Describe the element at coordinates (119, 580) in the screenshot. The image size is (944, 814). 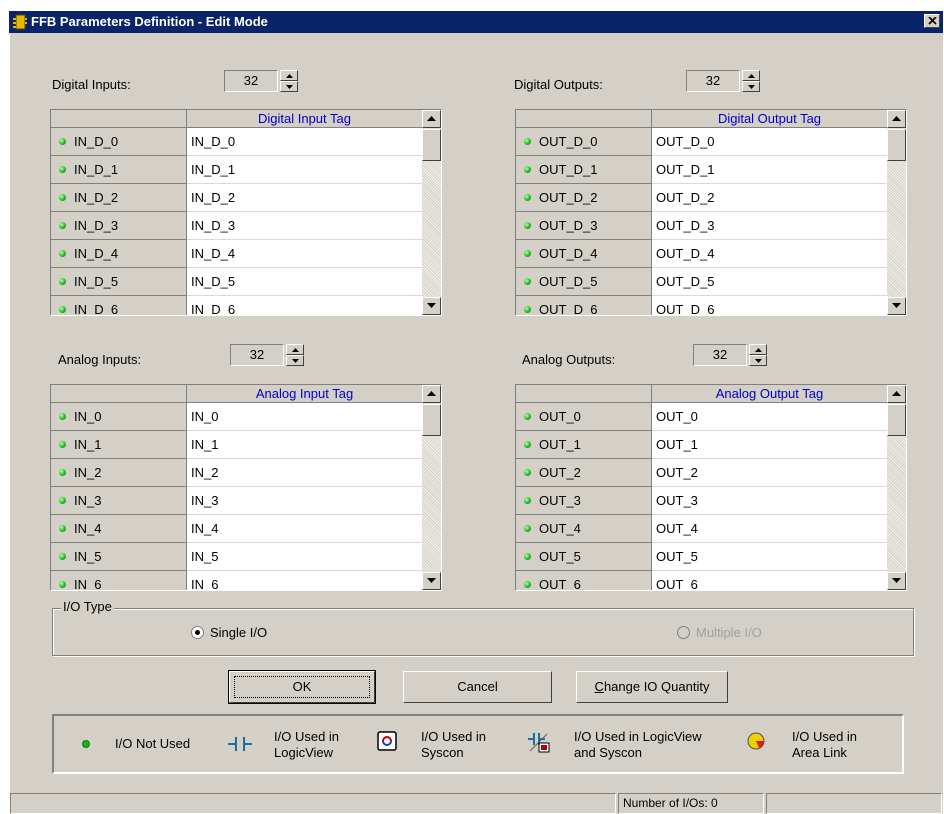
I see `row-header: IN_6` at that location.